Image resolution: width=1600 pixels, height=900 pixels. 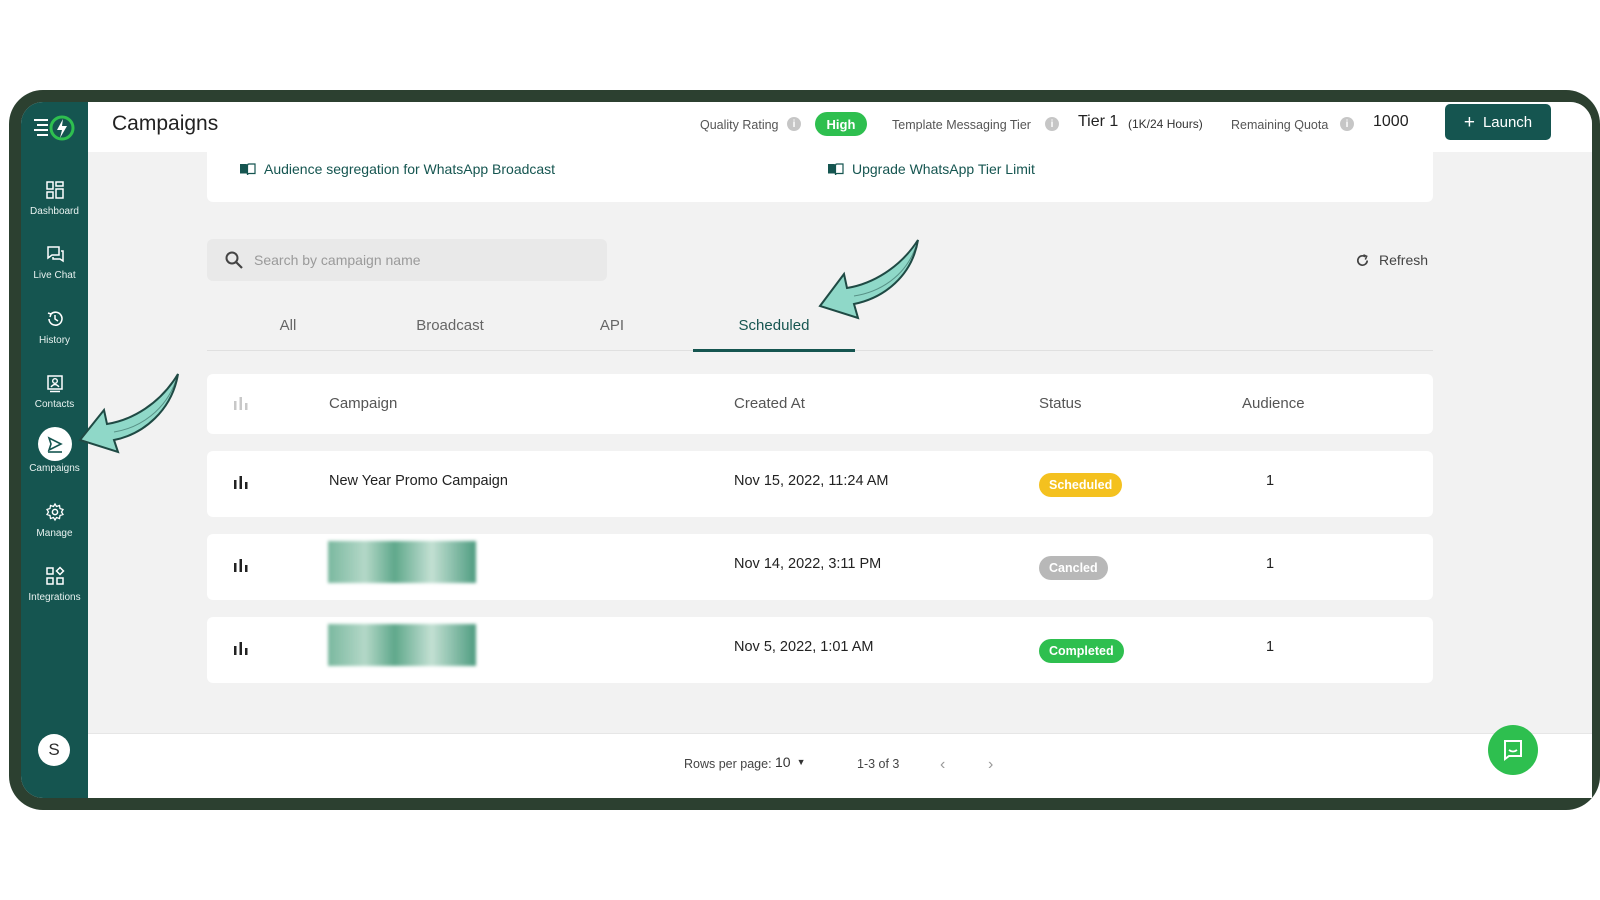 I want to click on chat-icon, so click(x=55, y=254).